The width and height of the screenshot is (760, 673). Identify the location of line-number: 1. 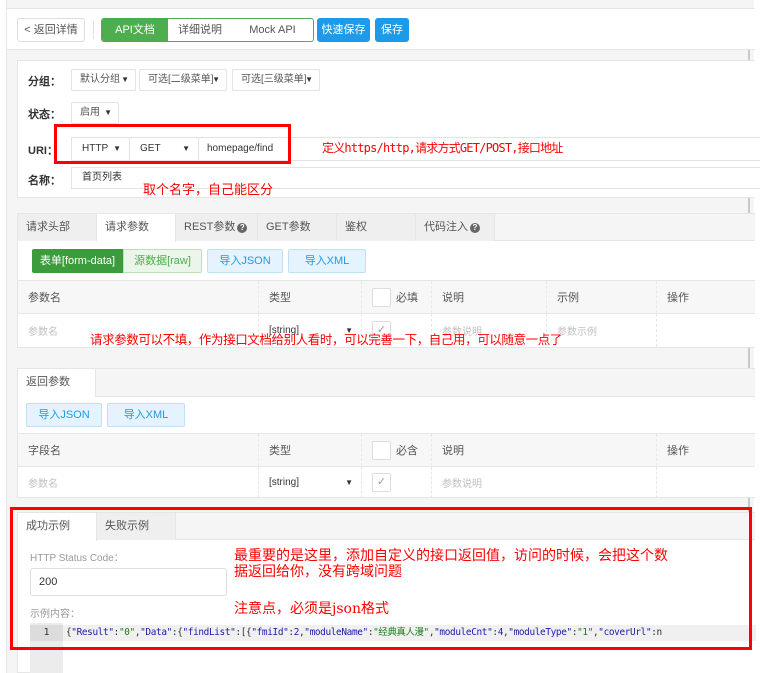
(46, 633).